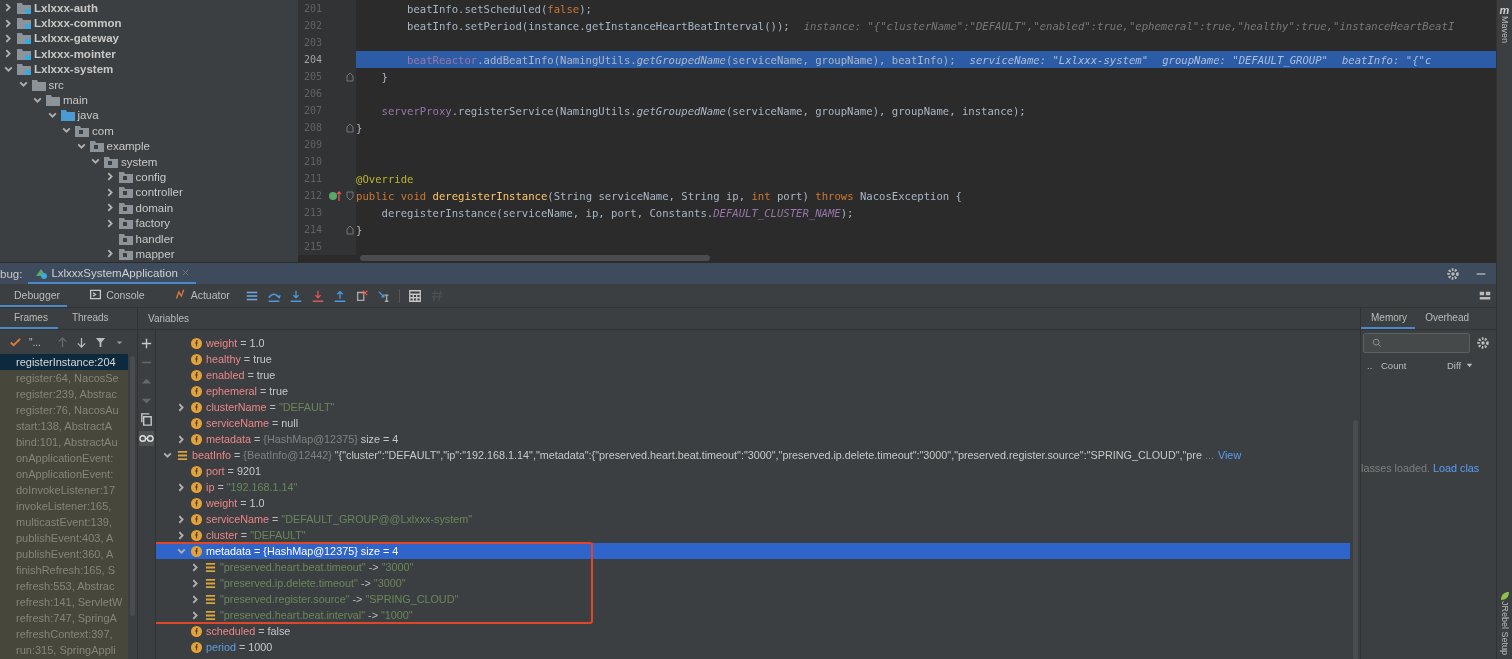 The image size is (1512, 659). Describe the element at coordinates (335, 195) in the screenshot. I see `override-icon` at that location.